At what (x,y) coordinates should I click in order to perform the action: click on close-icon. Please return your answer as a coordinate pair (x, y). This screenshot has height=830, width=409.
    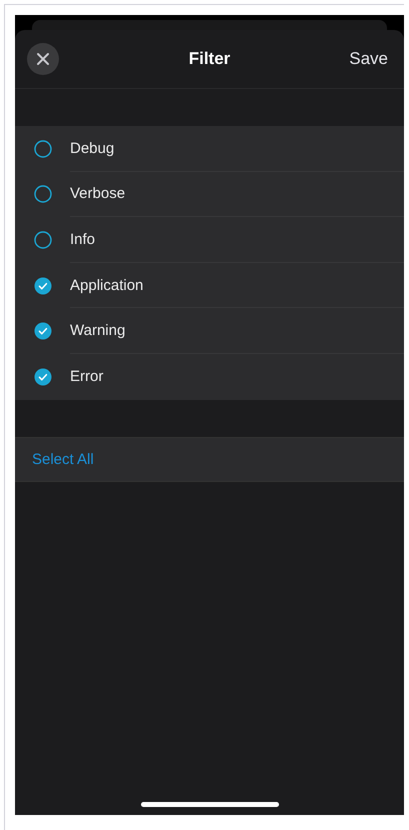
    Looking at the image, I should click on (43, 59).